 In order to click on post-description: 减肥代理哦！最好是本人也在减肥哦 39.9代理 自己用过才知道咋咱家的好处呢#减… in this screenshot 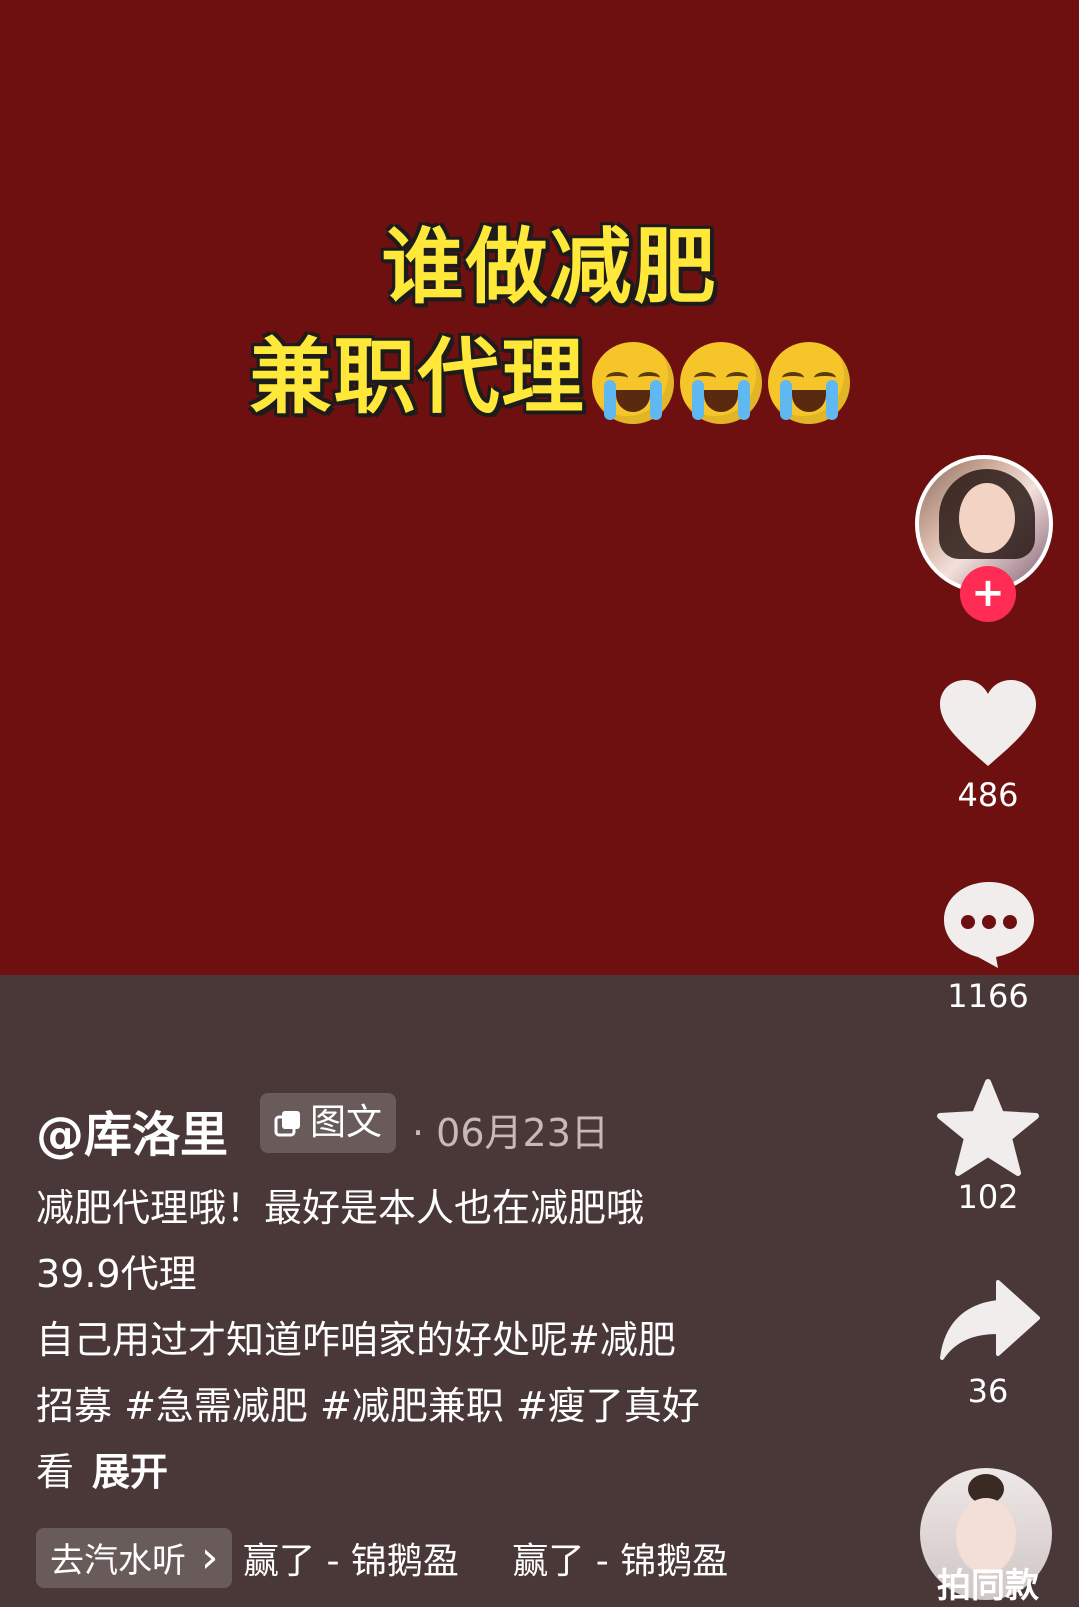, I will do `click(416, 1340)`.